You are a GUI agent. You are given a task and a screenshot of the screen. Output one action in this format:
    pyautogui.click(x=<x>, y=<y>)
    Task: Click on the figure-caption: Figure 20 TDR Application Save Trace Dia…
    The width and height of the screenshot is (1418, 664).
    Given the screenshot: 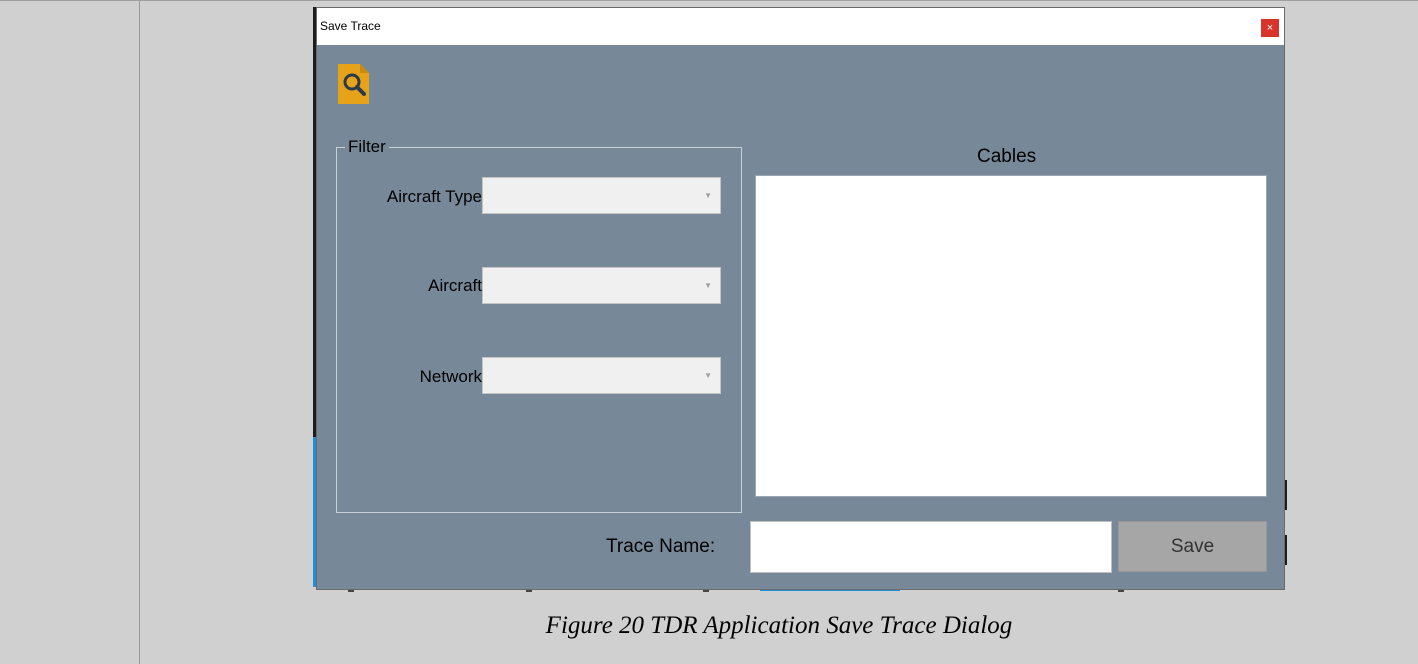 What is the action you would take?
    pyautogui.click(x=779, y=625)
    